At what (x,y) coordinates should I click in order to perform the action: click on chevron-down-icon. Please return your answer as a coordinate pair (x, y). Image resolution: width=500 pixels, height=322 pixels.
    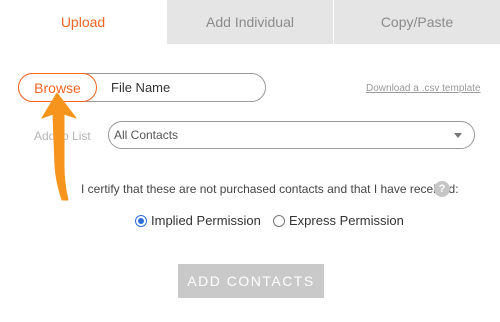
    Looking at the image, I should click on (458, 135).